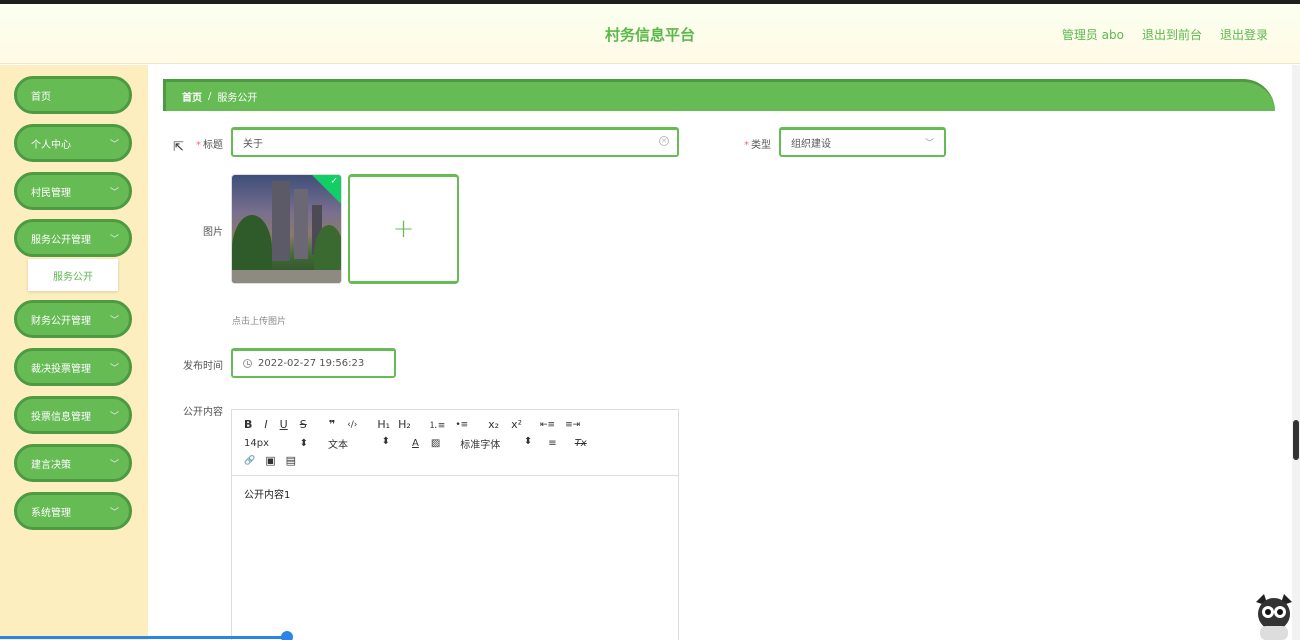 The height and width of the screenshot is (640, 1300). What do you see at coordinates (1296, 352) in the screenshot?
I see `vertical-scrollbar` at bounding box center [1296, 352].